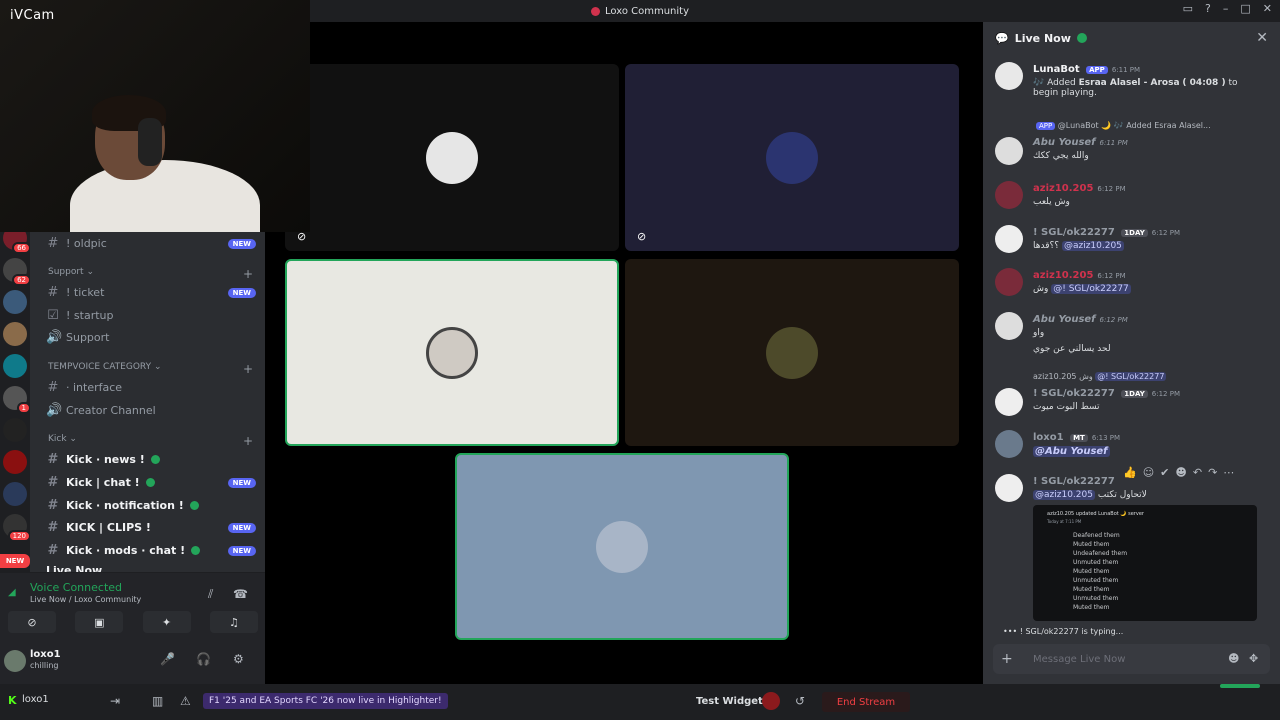  Describe the element at coordinates (99, 622) in the screenshot. I see `screen-share-button: ▣` at that location.